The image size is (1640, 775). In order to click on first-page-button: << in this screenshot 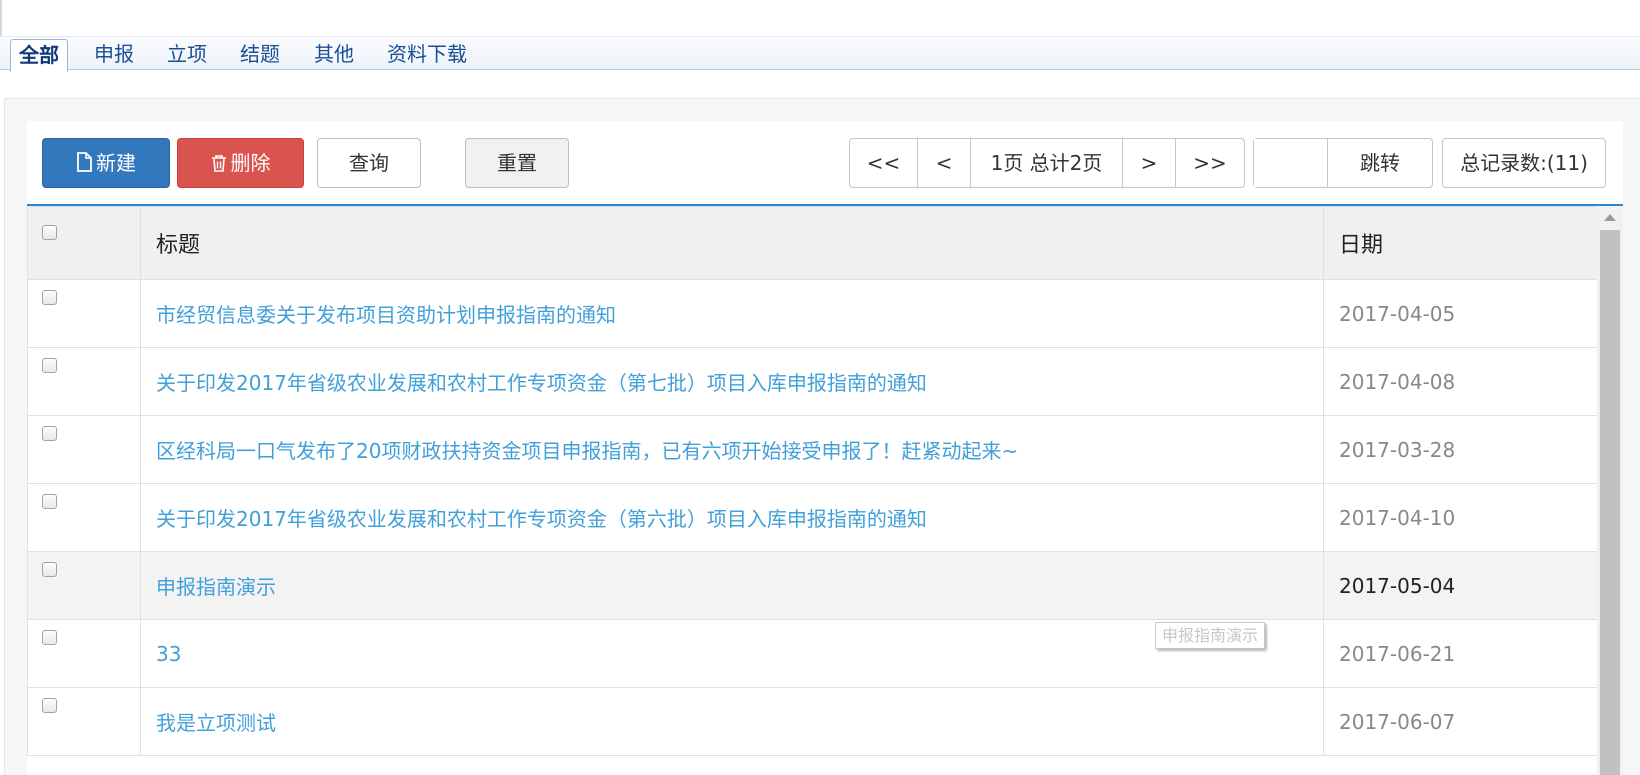, I will do `click(884, 163)`.